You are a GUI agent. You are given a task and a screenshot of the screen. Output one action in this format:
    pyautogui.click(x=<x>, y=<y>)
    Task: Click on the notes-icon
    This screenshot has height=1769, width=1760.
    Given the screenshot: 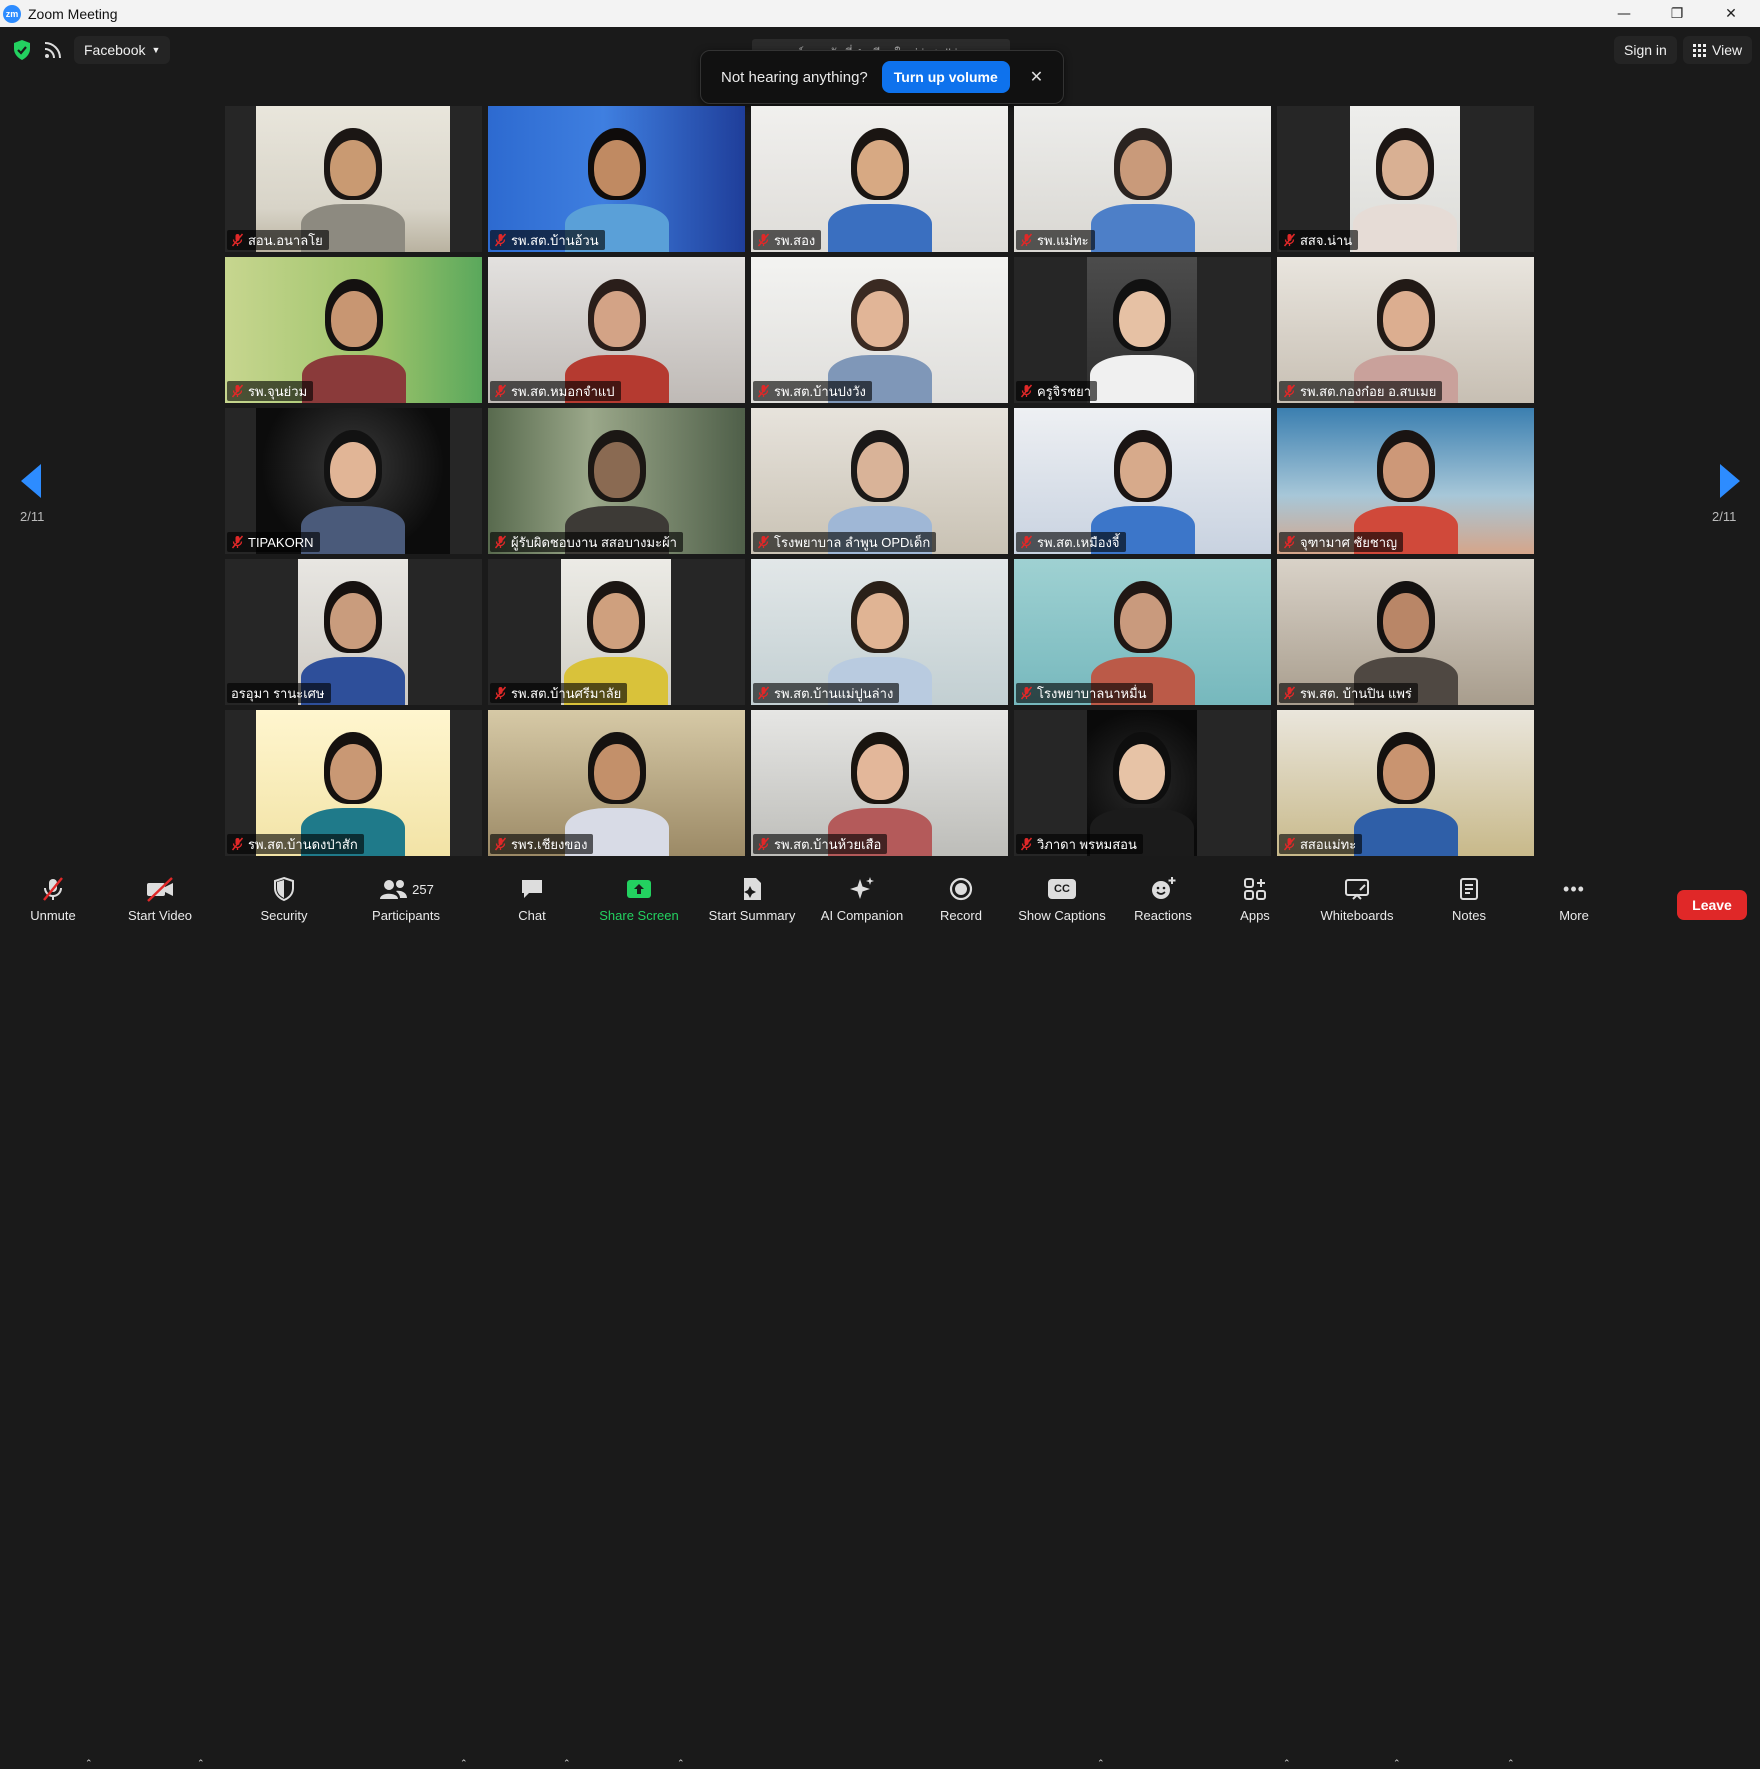 What is the action you would take?
    pyautogui.click(x=1469, y=889)
    